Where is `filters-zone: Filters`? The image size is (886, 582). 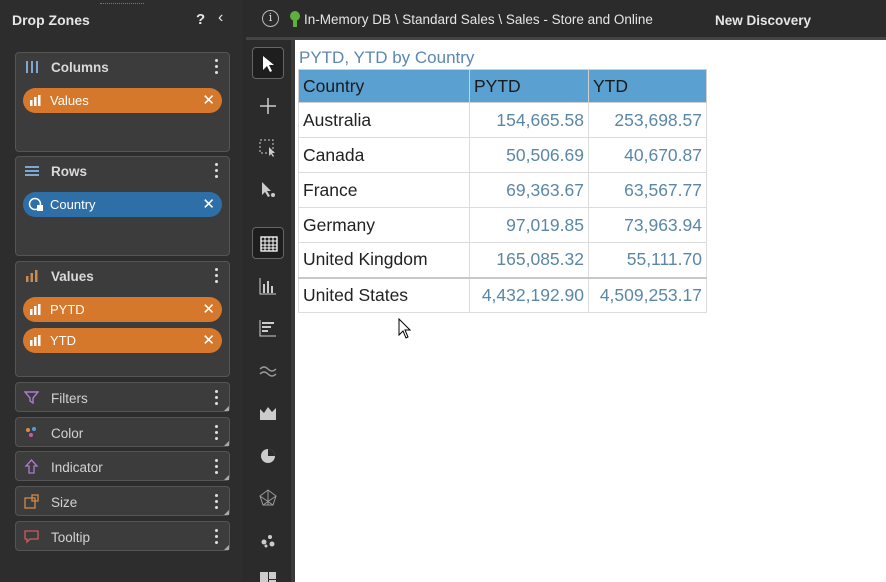 filters-zone: Filters is located at coordinates (122, 397).